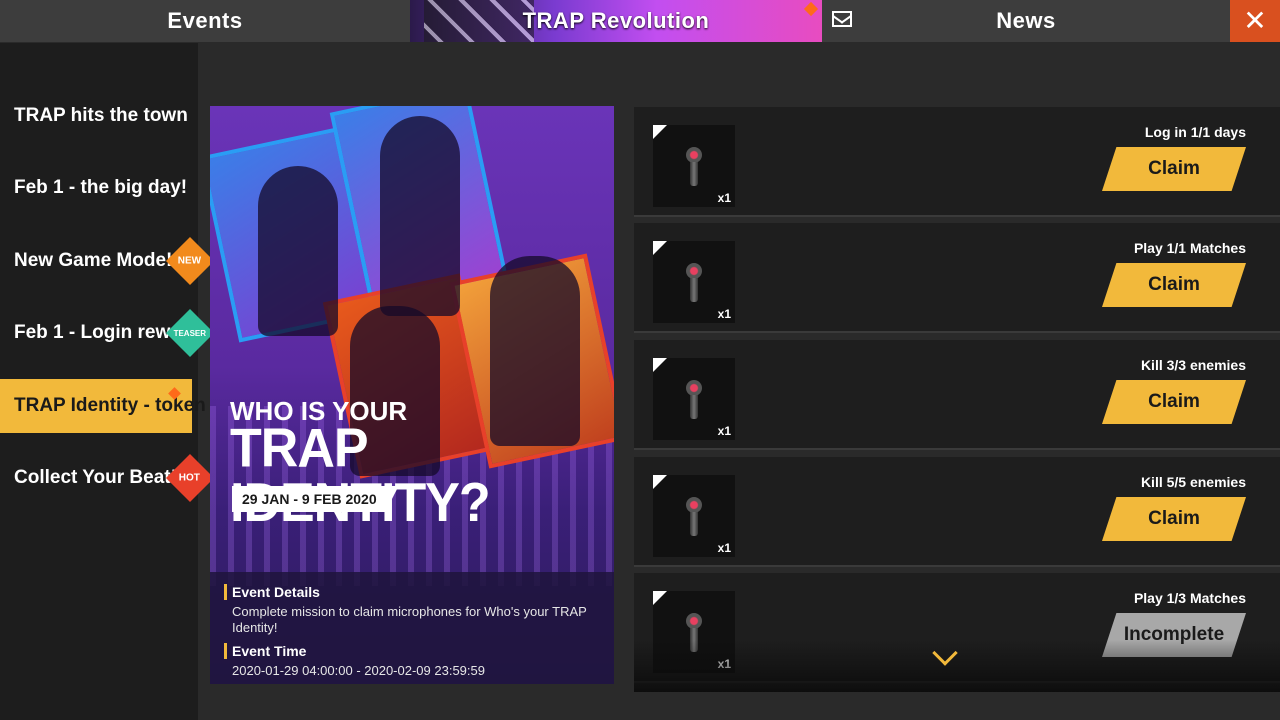  Describe the element at coordinates (93, 260) in the screenshot. I see `sidebar-item-label: New Game Mode!` at that location.